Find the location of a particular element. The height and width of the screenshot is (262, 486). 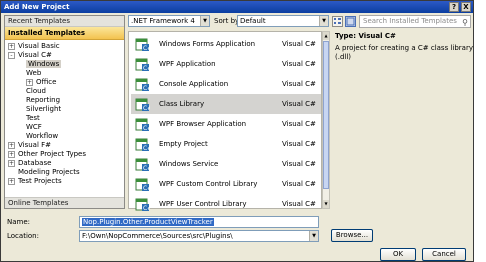

close-icon: X is located at coordinates (466, 7).